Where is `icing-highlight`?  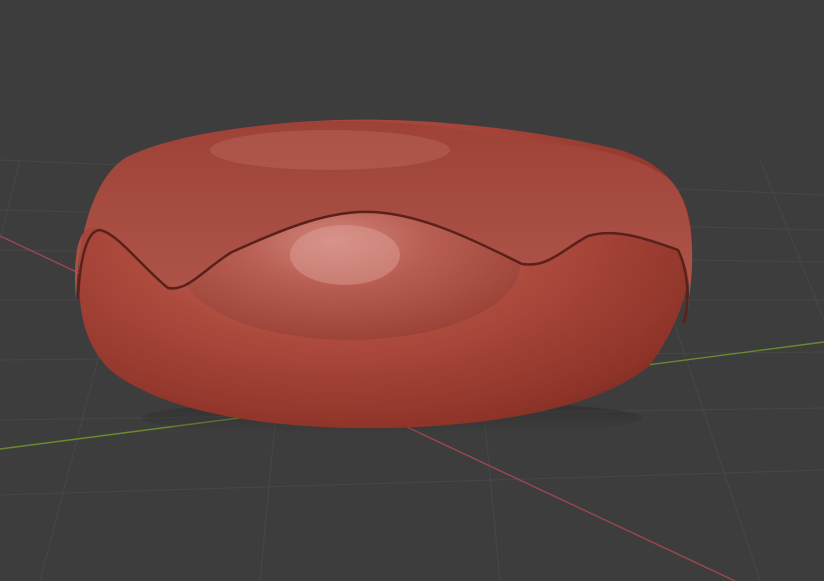 icing-highlight is located at coordinates (330, 150).